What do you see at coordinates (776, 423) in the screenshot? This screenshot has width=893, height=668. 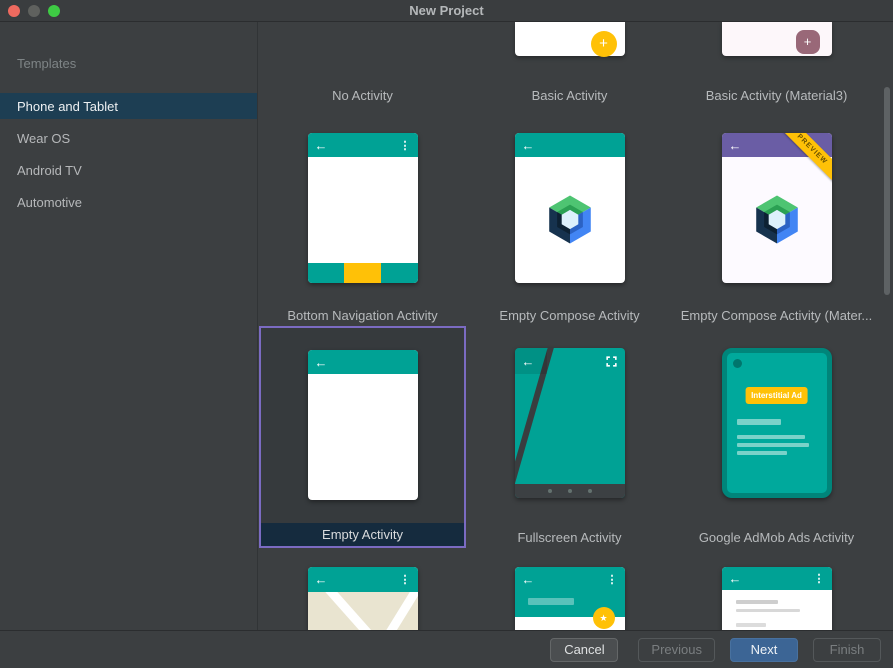 I see `admob-thumbnail: Interstitial Ad` at bounding box center [776, 423].